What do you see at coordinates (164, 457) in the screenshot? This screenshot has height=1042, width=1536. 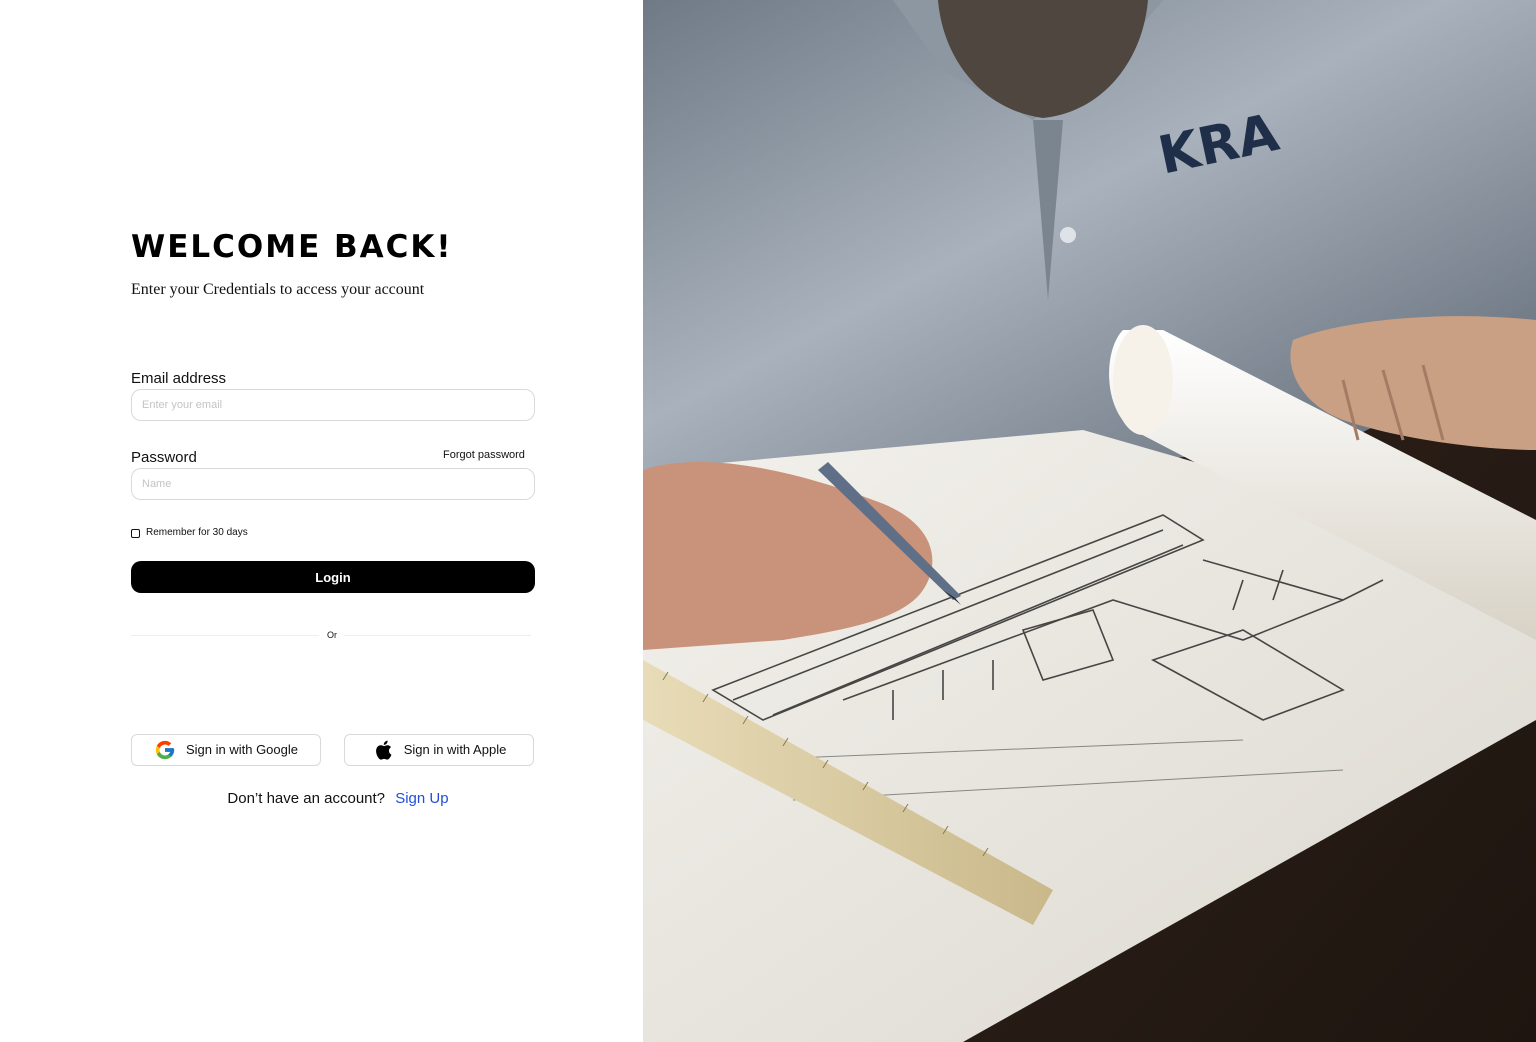 I see `password-label: Password` at bounding box center [164, 457].